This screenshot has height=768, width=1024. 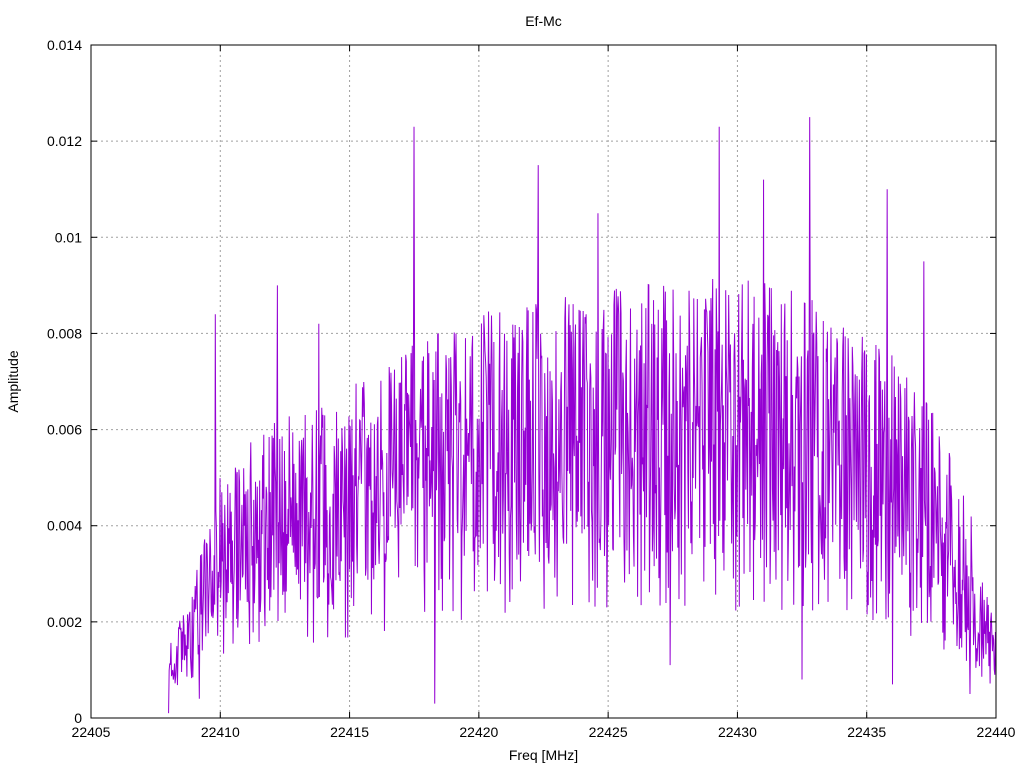 What do you see at coordinates (64, 45) in the screenshot?
I see `y-tick-label: 0.014` at bounding box center [64, 45].